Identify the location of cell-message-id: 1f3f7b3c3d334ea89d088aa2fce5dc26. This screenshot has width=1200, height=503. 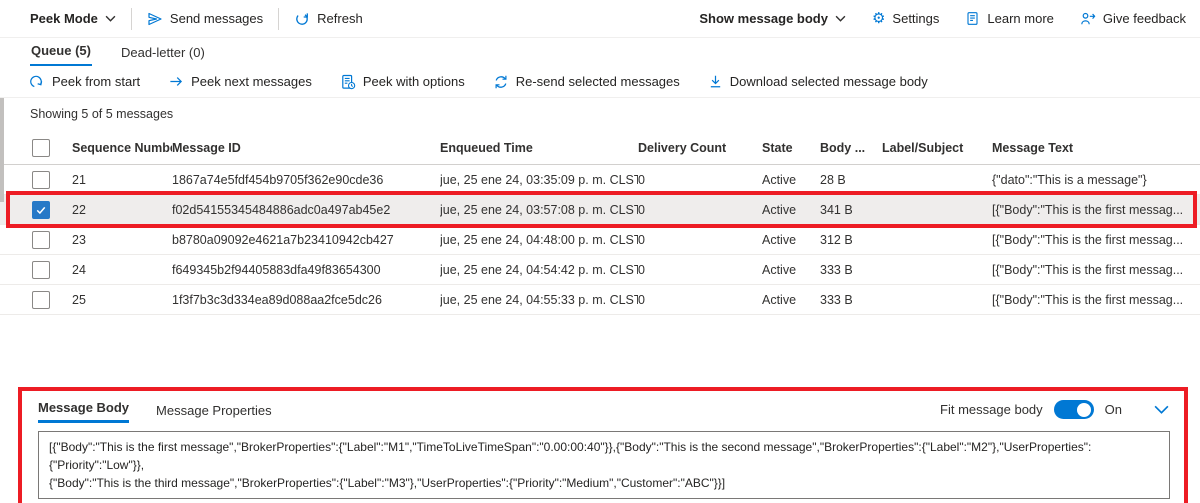
(277, 299).